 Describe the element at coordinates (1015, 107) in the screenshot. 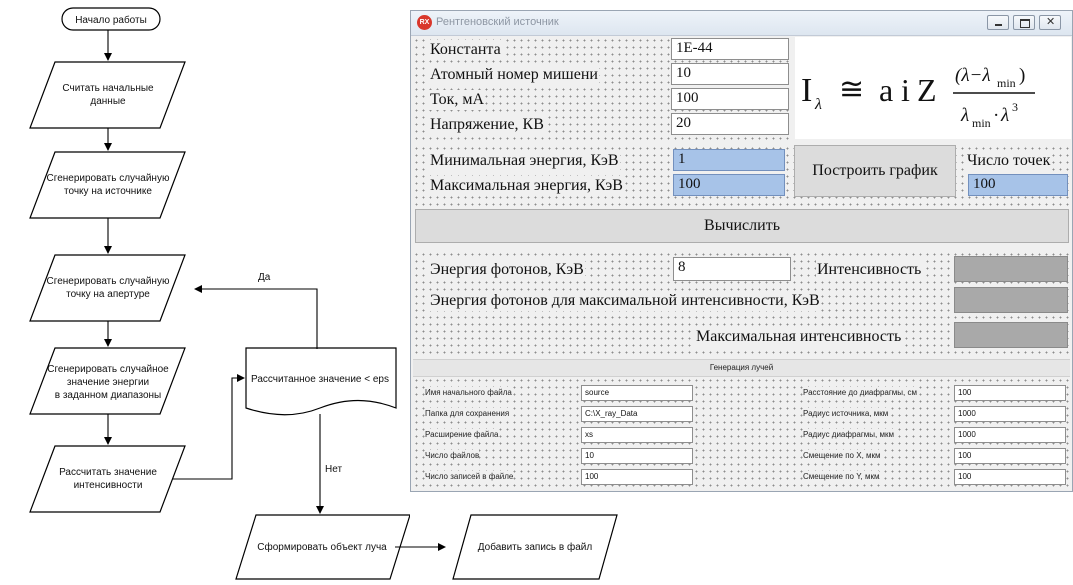

I see `svg-text: 3` at that location.